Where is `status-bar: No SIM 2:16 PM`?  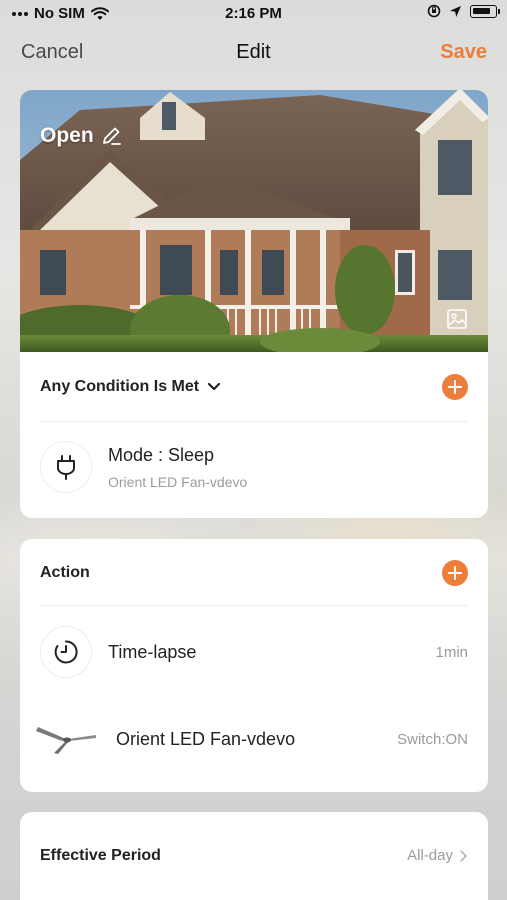
status-bar: No SIM 2:16 PM is located at coordinates (253, 14).